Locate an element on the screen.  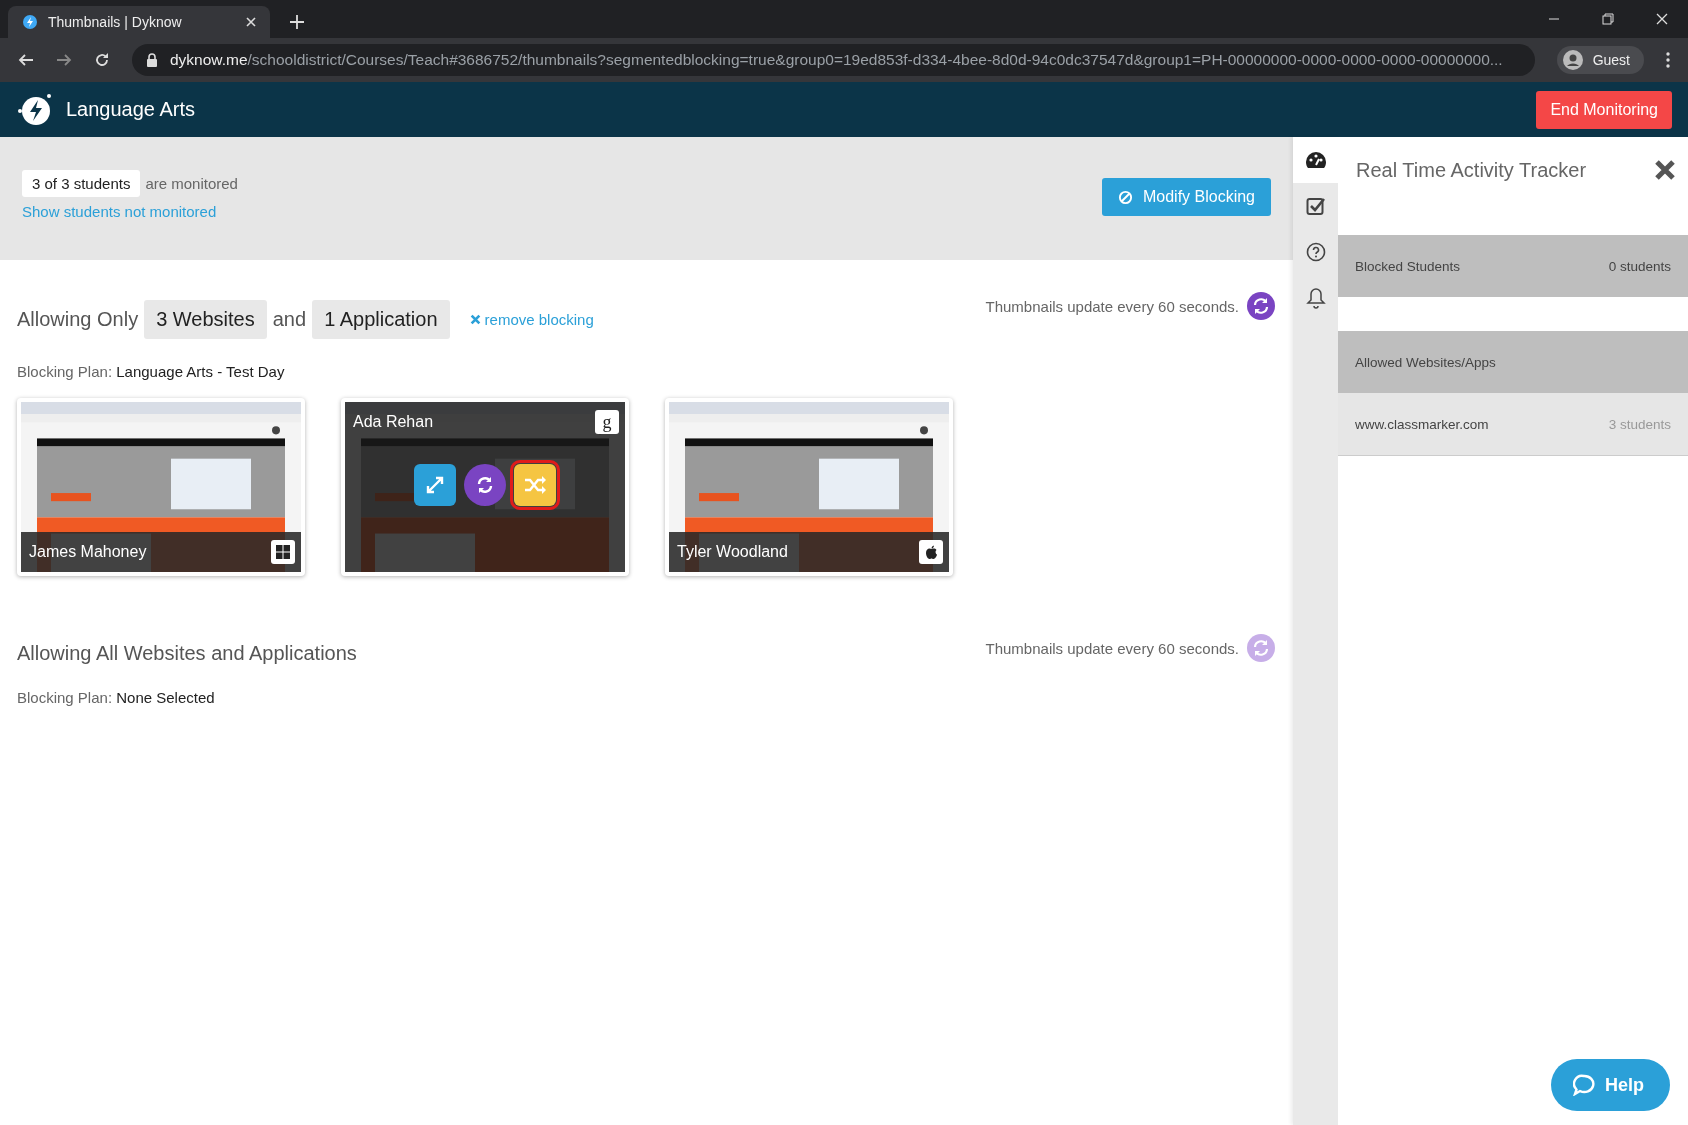
student-name: Ada Rehan is located at coordinates (393, 422).